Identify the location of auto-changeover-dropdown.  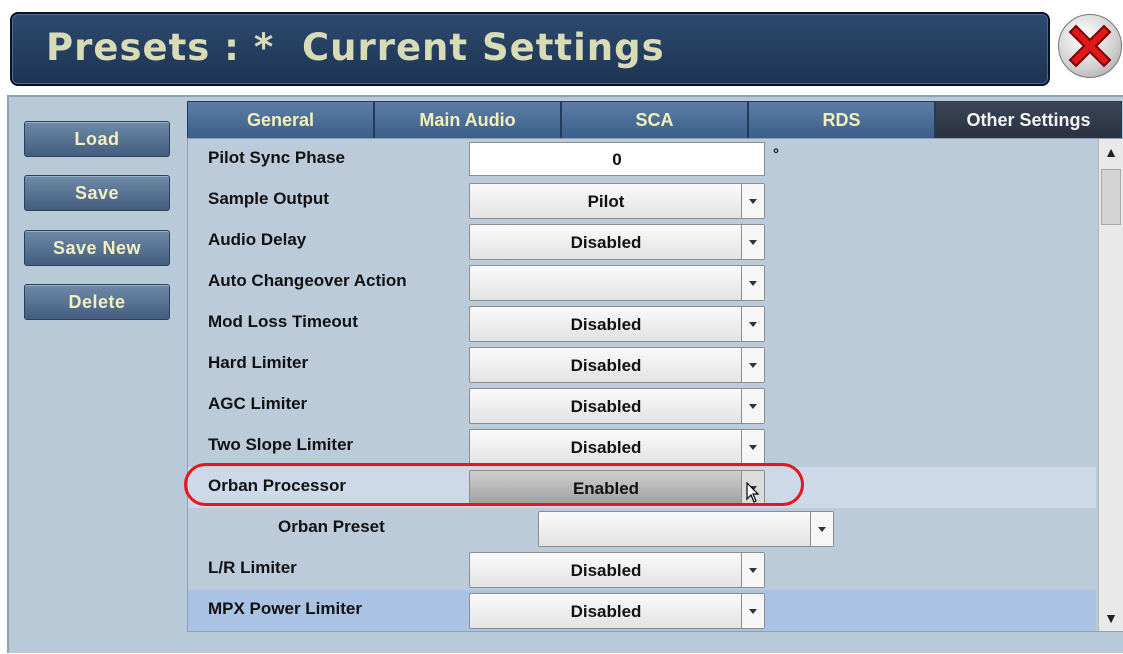
(617, 283).